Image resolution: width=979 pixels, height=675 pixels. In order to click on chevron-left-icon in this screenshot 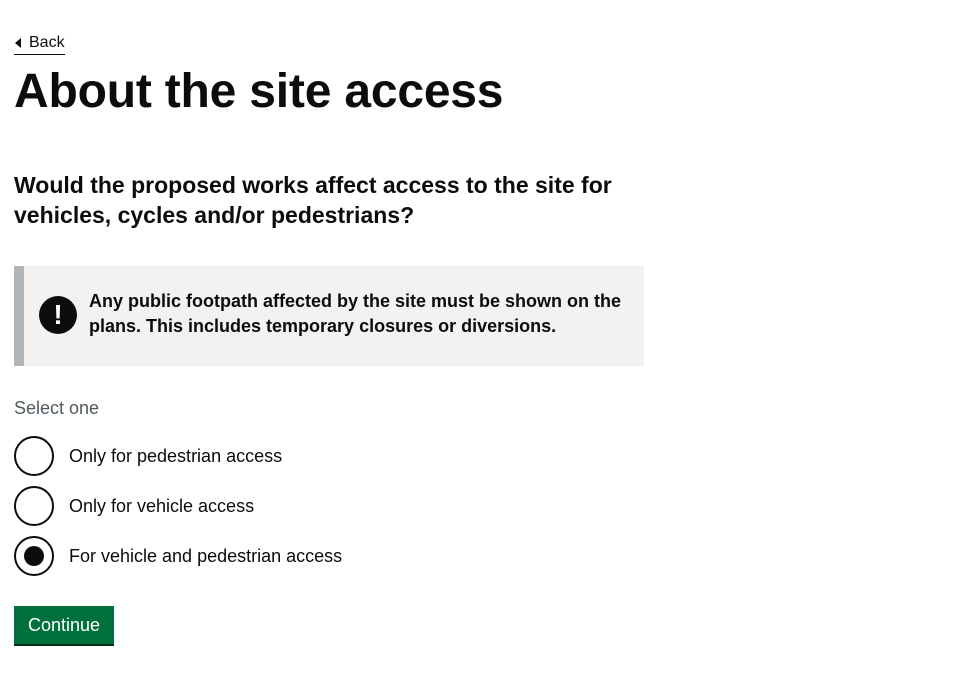, I will do `click(18, 43)`.